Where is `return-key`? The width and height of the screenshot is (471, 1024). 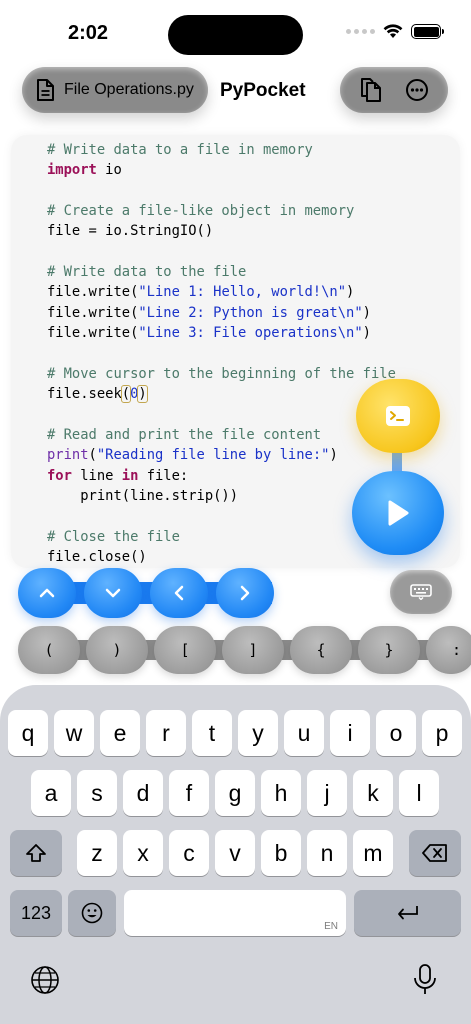 return-key is located at coordinates (407, 913).